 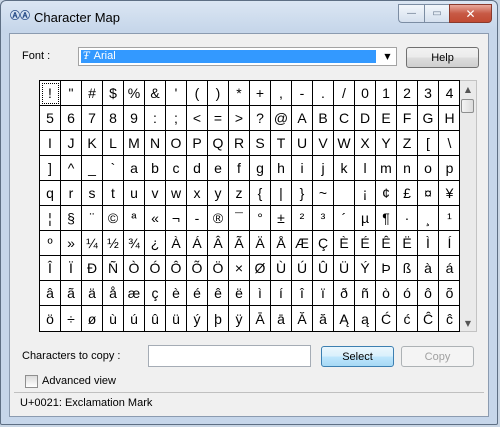 What do you see at coordinates (176, 118) in the screenshot?
I see `character-cell: ;` at bounding box center [176, 118].